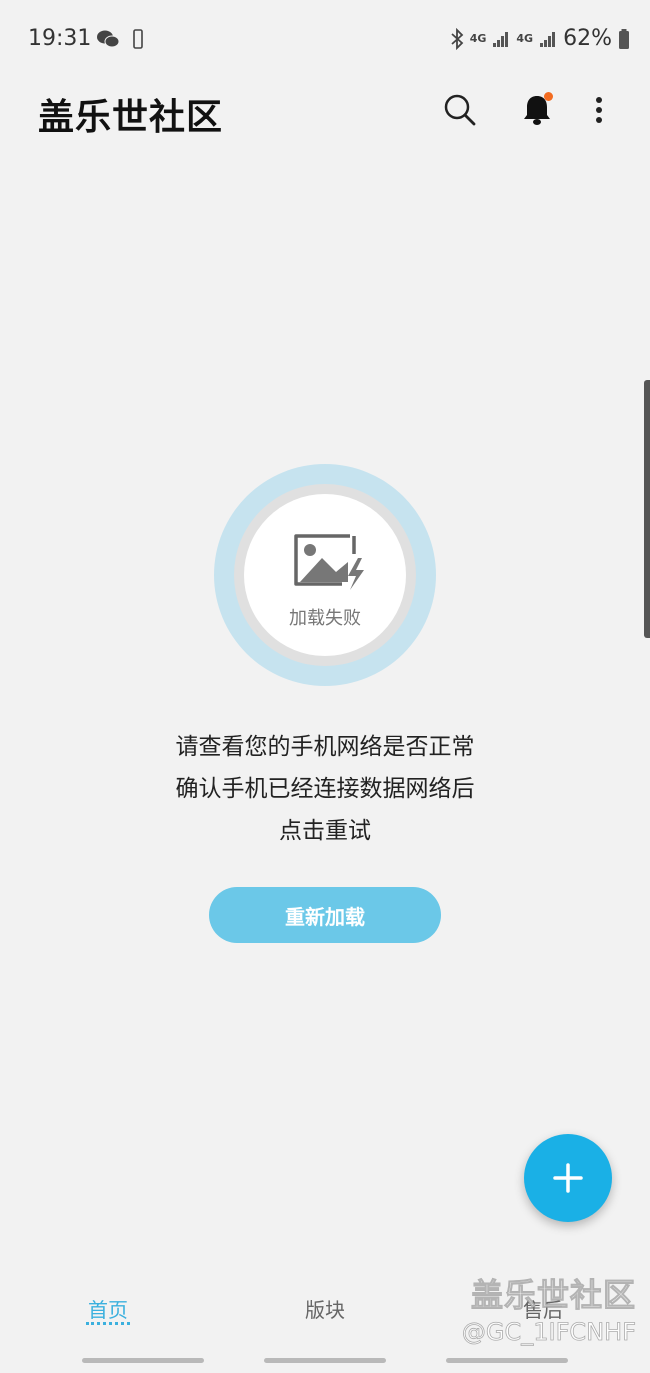 Image resolution: width=650 pixels, height=1373 pixels. What do you see at coordinates (108, 1323) in the screenshot?
I see `active-tab-indicator` at bounding box center [108, 1323].